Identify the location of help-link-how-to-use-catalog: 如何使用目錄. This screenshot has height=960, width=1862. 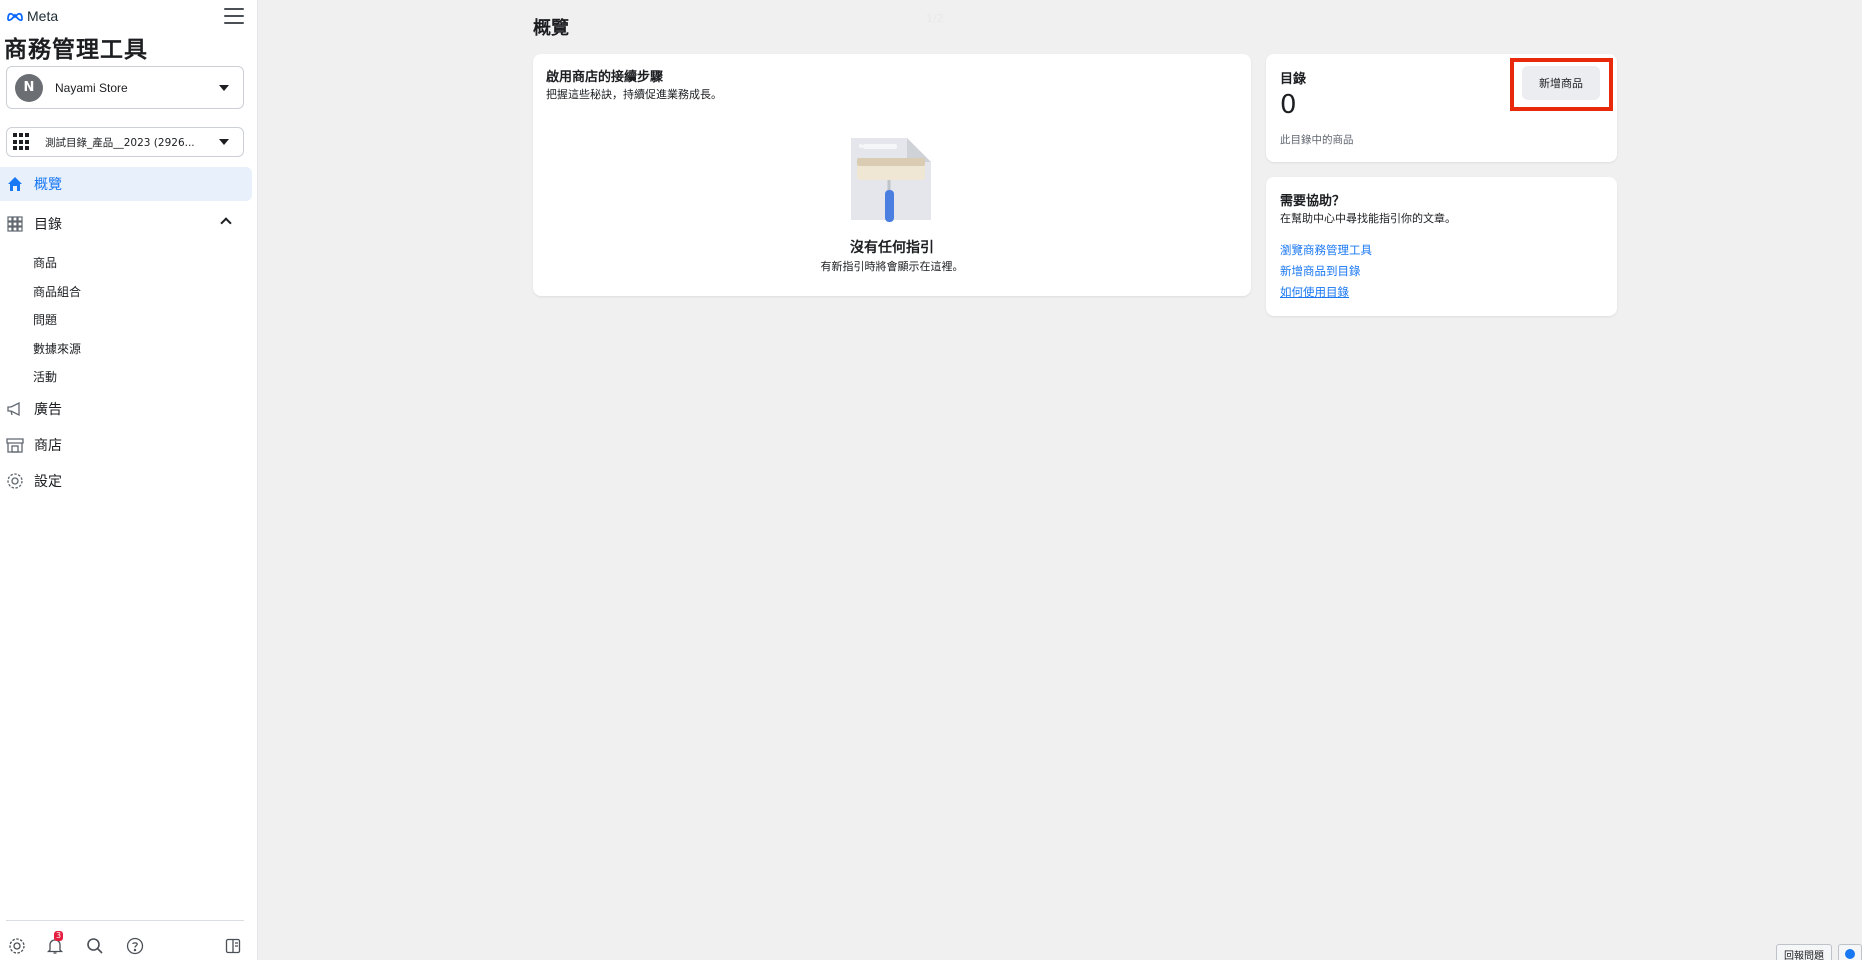
(1314, 292).